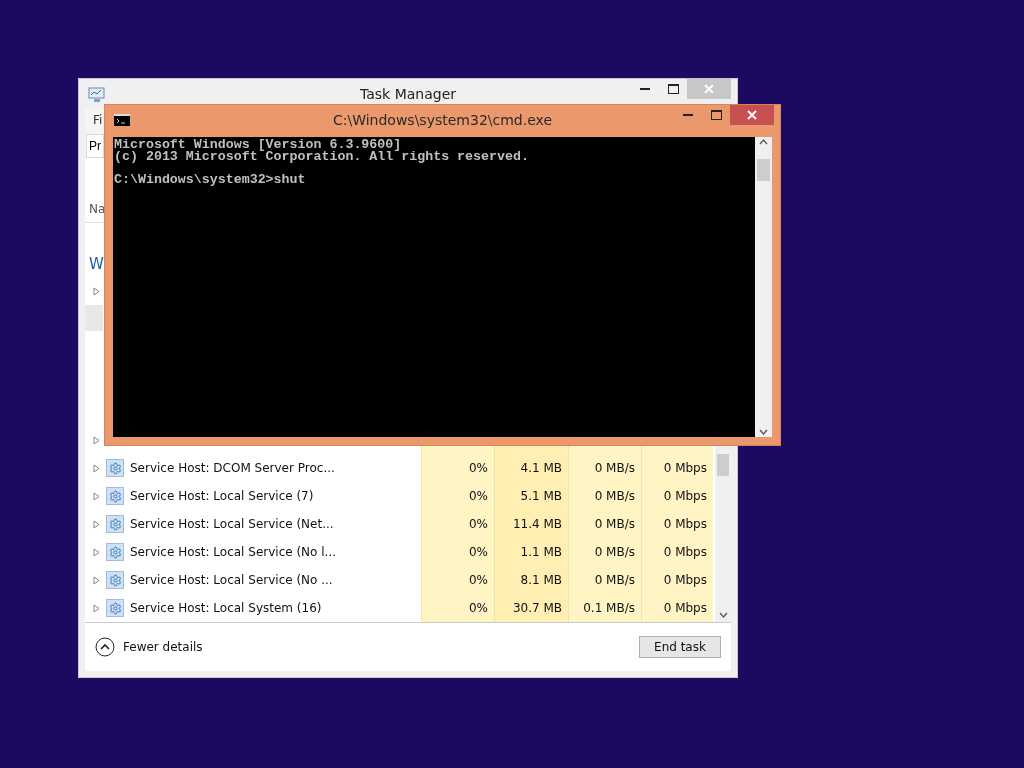 Image resolution: width=1024 pixels, height=768 pixels. I want to click on memory-cell: 11.4 MB, so click(531, 524).